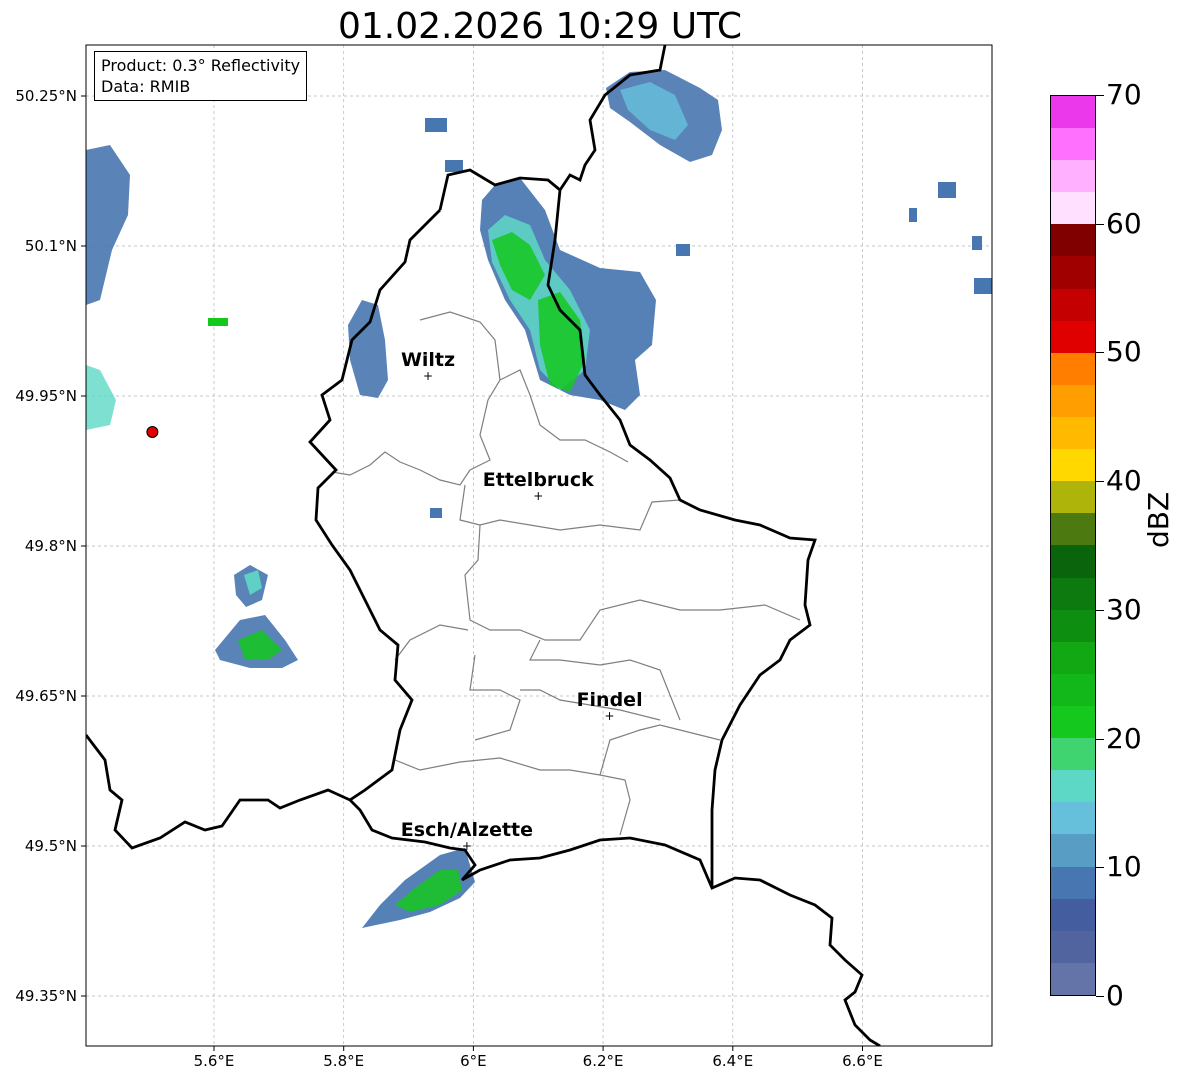  What do you see at coordinates (46, 696) in the screenshot?
I see `lat-label: 49.65°N` at bounding box center [46, 696].